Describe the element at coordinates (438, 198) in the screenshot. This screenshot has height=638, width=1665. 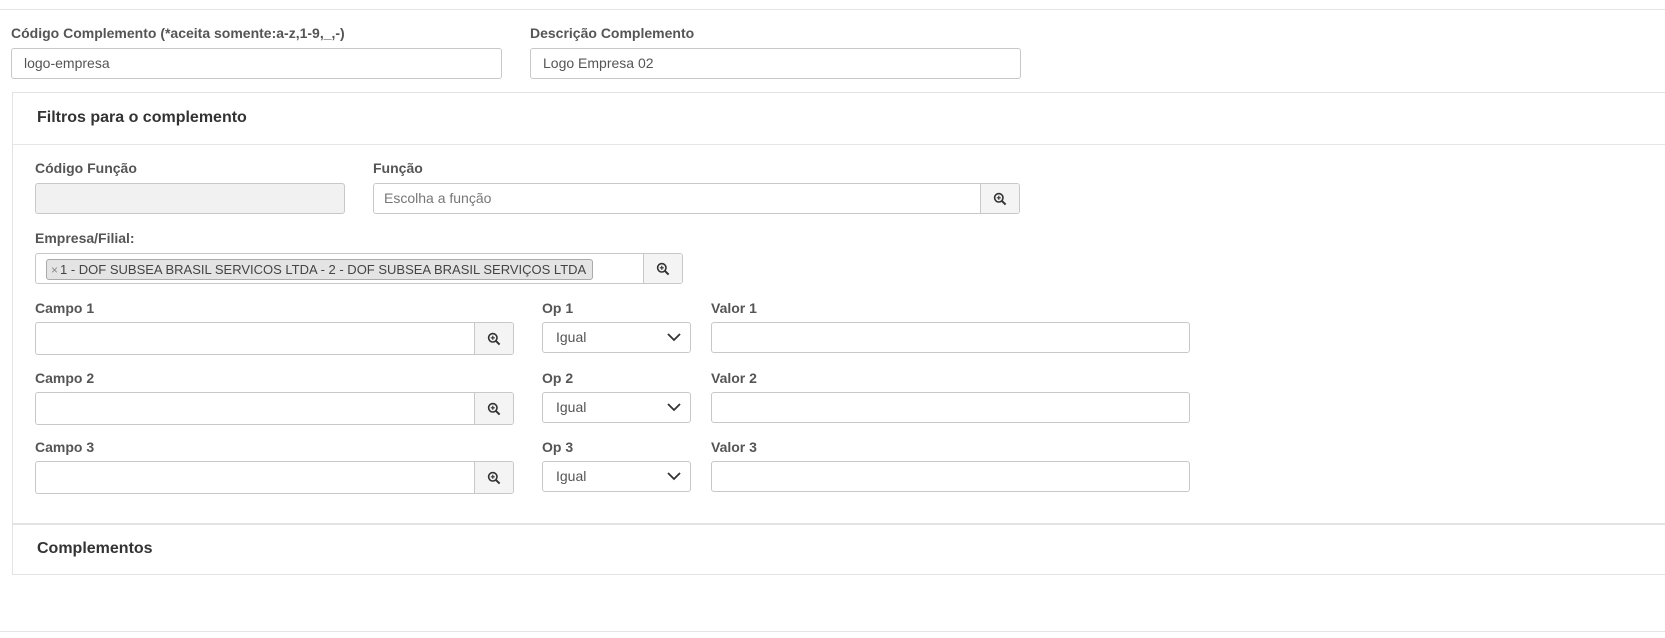
I see `funcao-placeholder: Escolha a função` at that location.